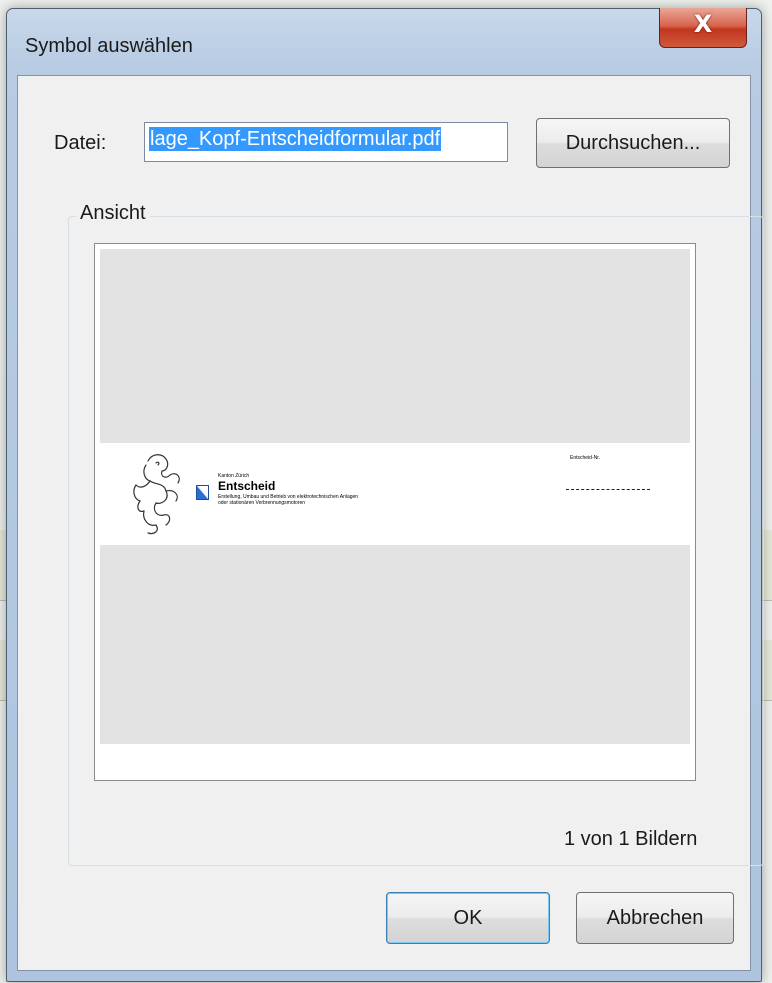 This screenshot has width=772, height=983. I want to click on close-icon: X, so click(703, 24).